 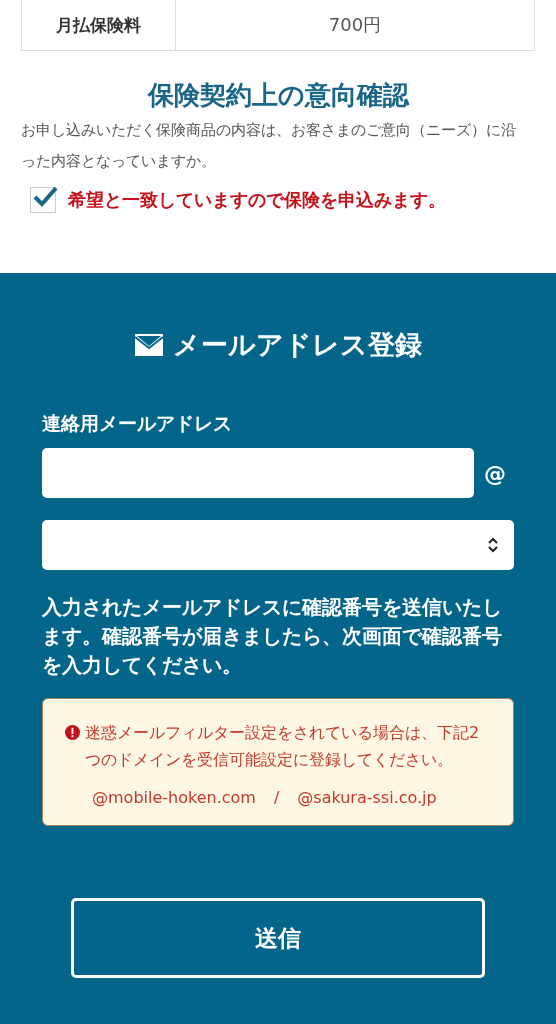 I want to click on select-arrows-icon, so click(x=493, y=545).